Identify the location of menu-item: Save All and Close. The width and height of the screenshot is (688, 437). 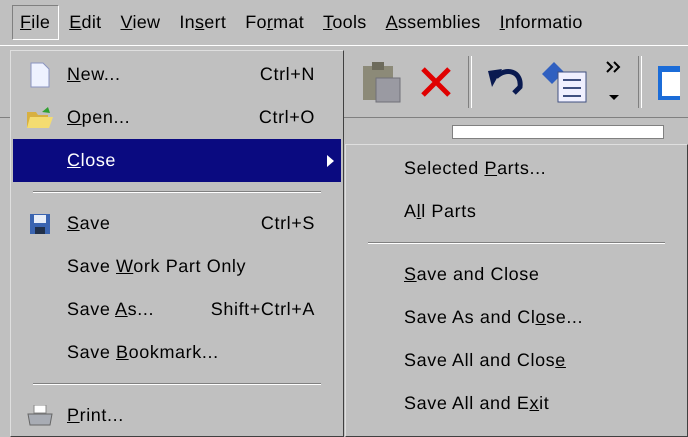
(516, 360).